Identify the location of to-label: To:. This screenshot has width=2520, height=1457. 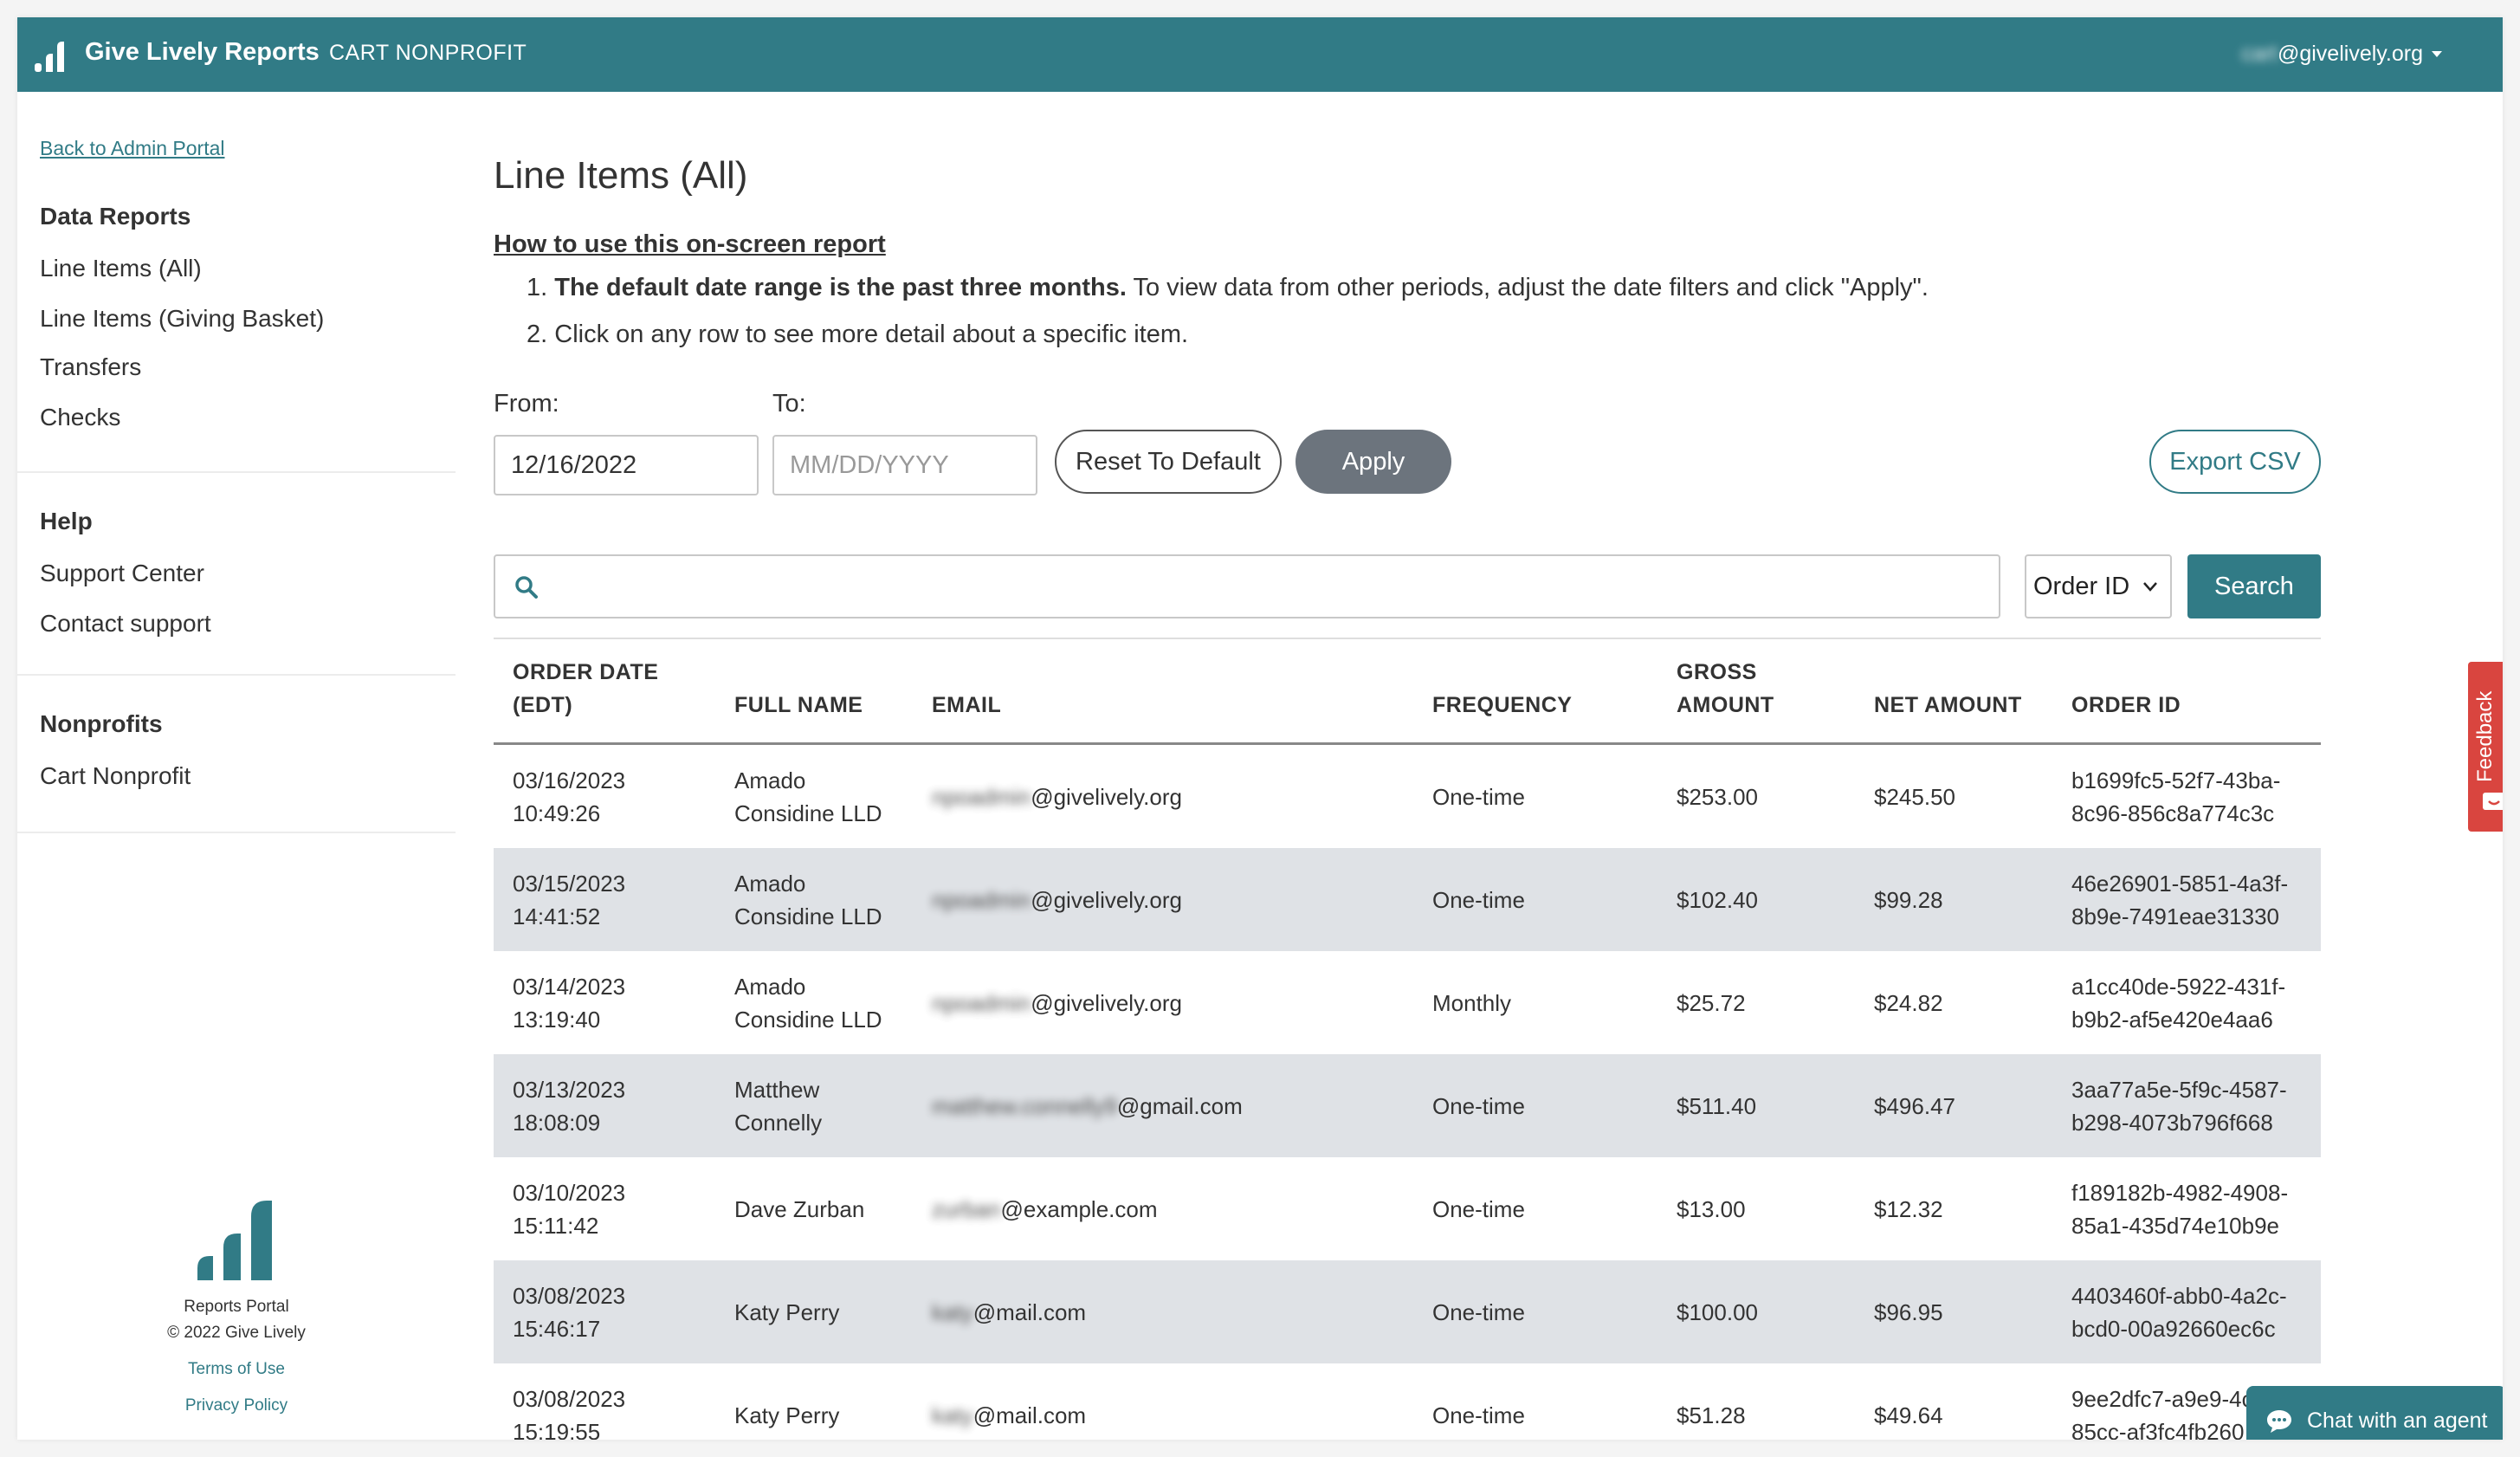
(789, 404).